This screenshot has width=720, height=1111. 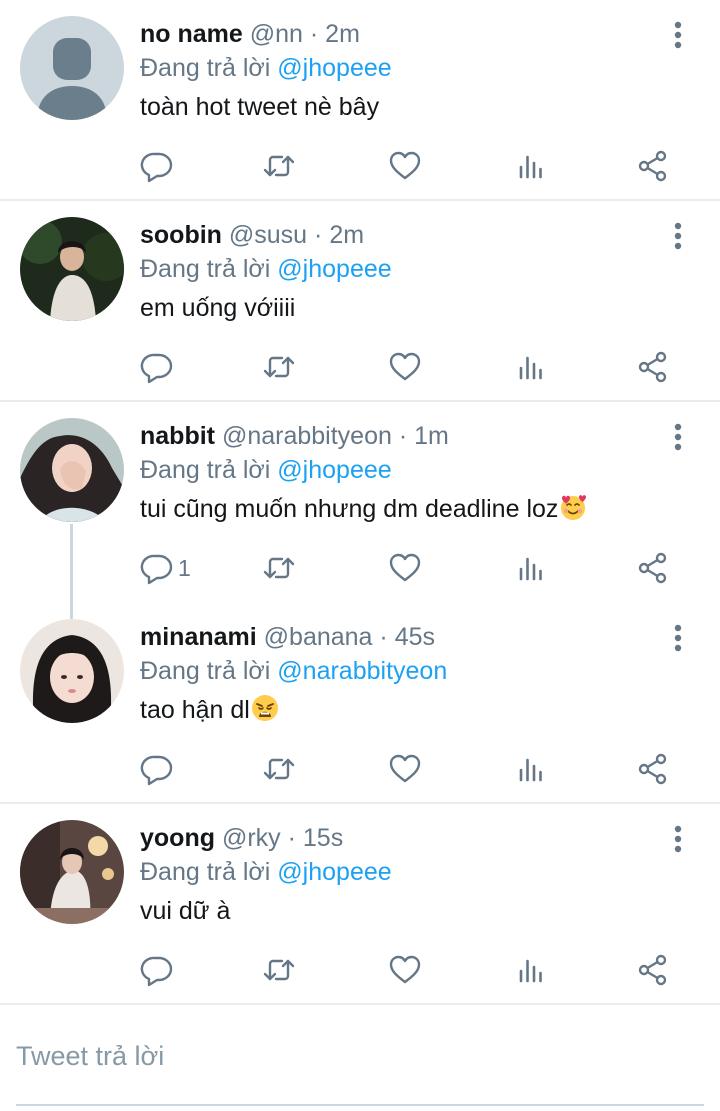 What do you see at coordinates (198, 637) in the screenshot?
I see `author-name: minanami` at bounding box center [198, 637].